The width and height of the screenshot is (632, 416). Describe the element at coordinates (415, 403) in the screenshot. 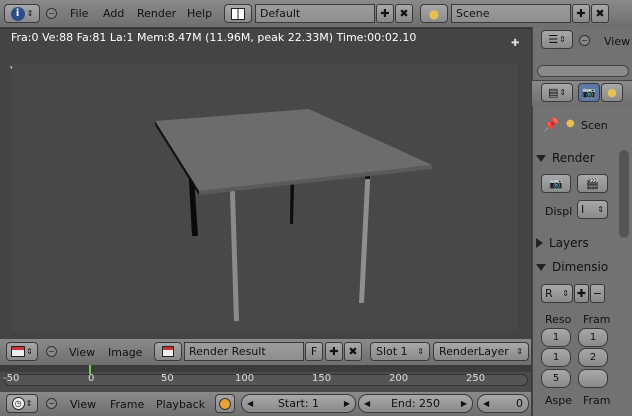

I see `end-frame-field: ◀ End: 250 ▶` at that location.